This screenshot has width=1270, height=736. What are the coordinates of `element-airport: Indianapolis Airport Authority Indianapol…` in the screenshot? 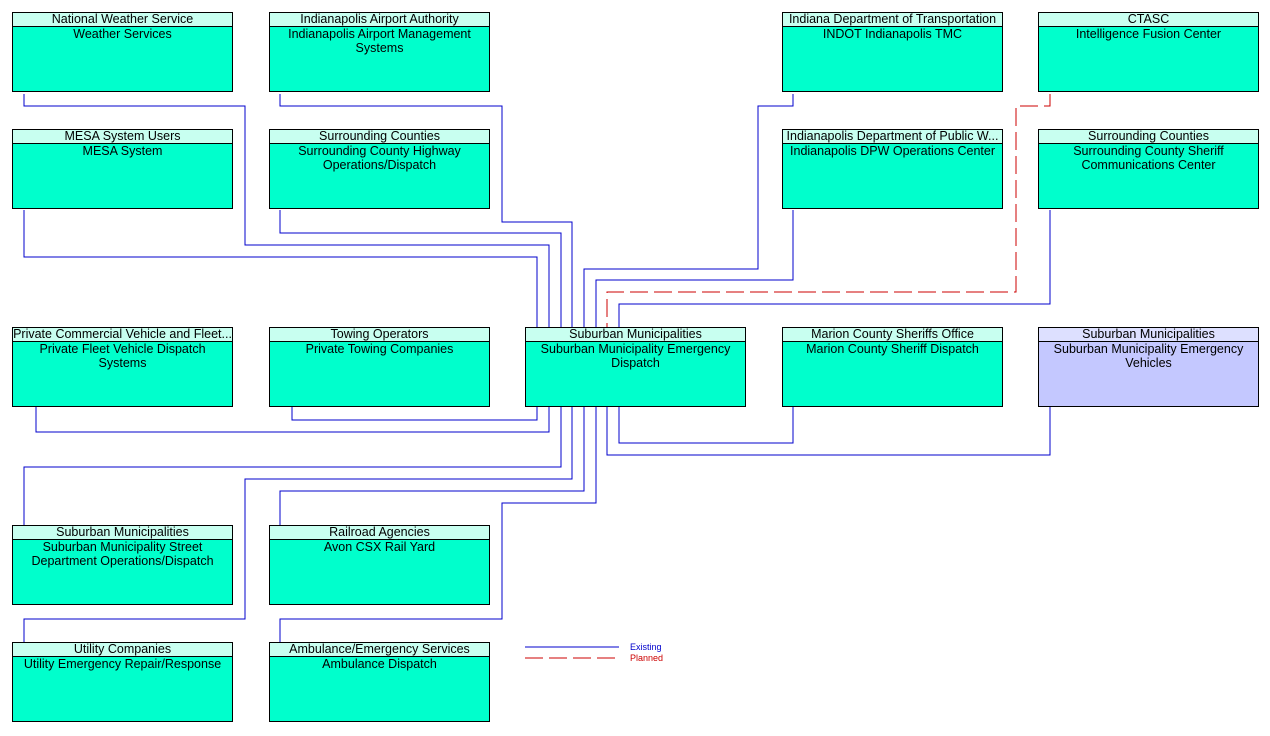 It's located at (379, 52).